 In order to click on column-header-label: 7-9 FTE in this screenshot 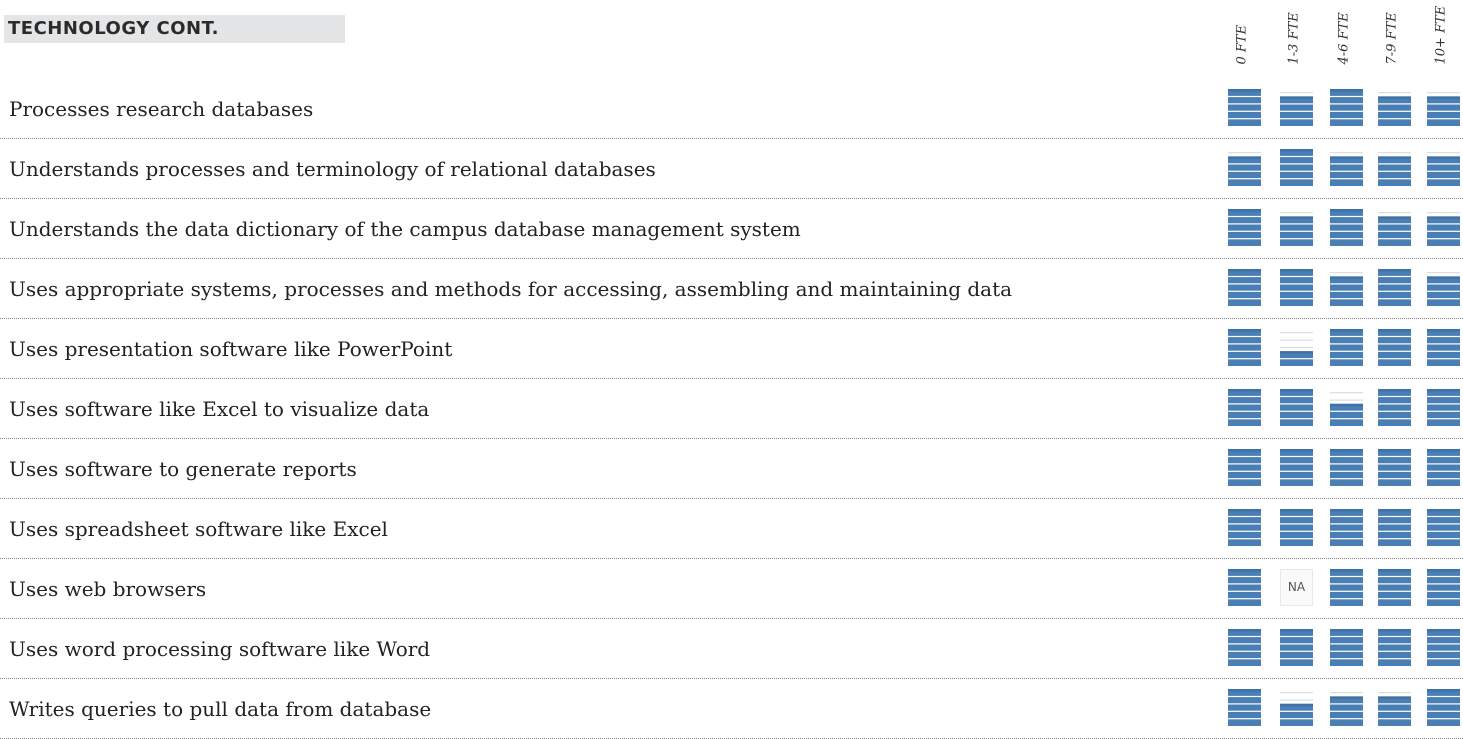, I will do `click(1392, 38)`.